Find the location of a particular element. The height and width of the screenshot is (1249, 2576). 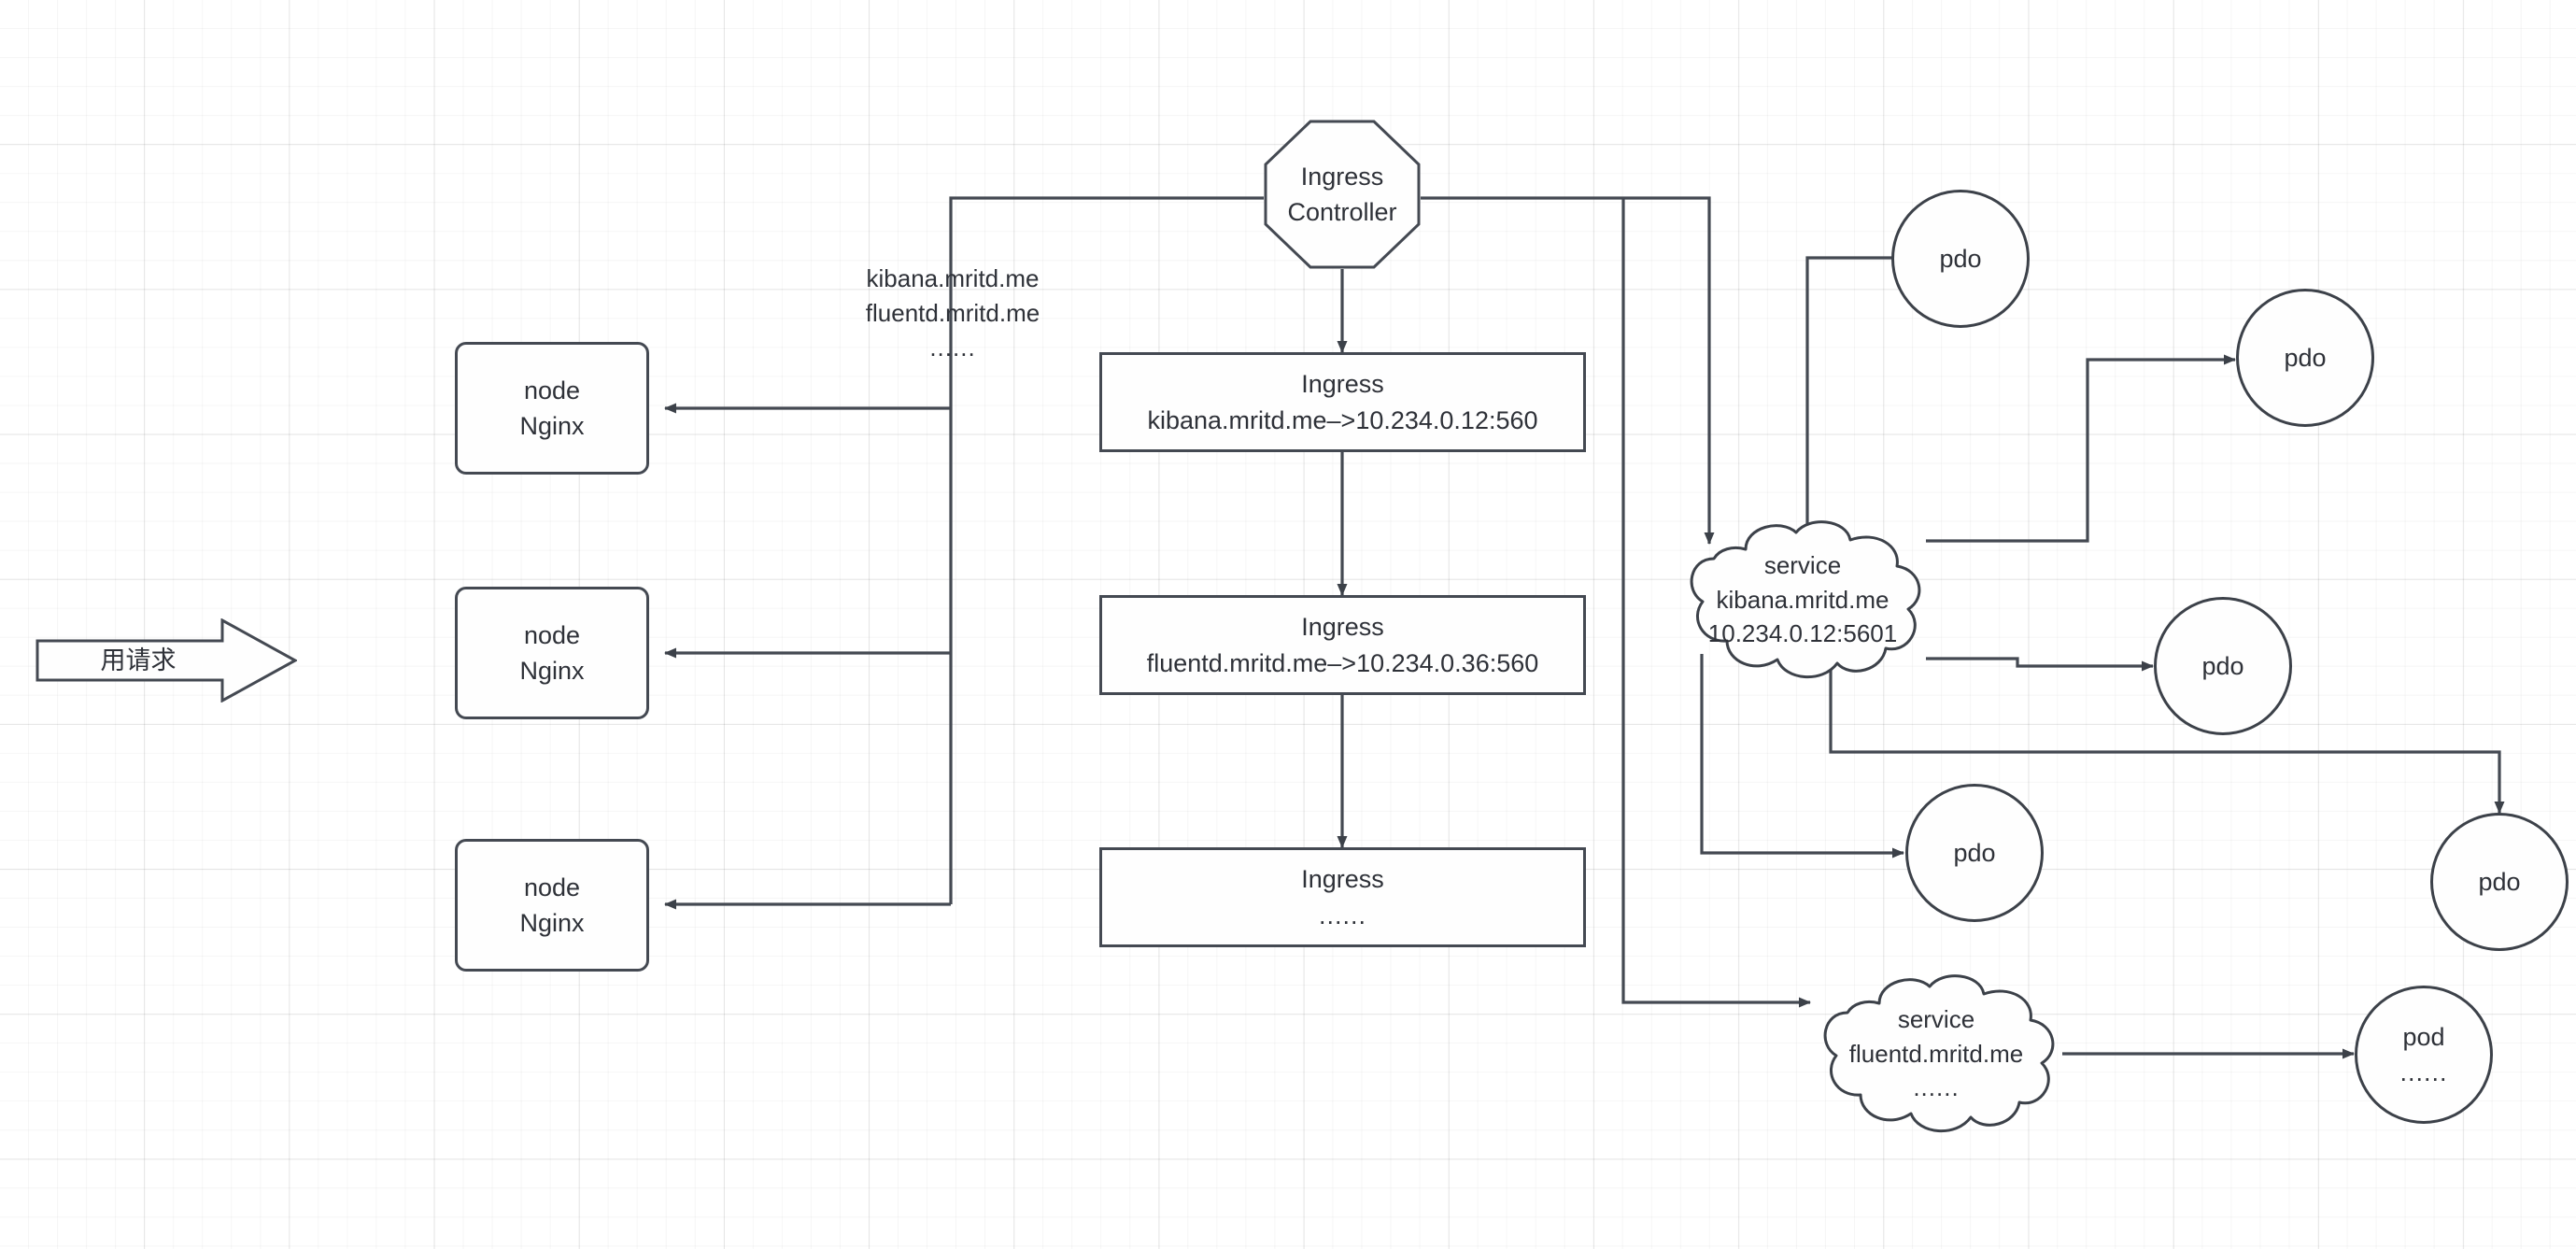

ingress-controller-line1: Ingress is located at coordinates (1342, 177).